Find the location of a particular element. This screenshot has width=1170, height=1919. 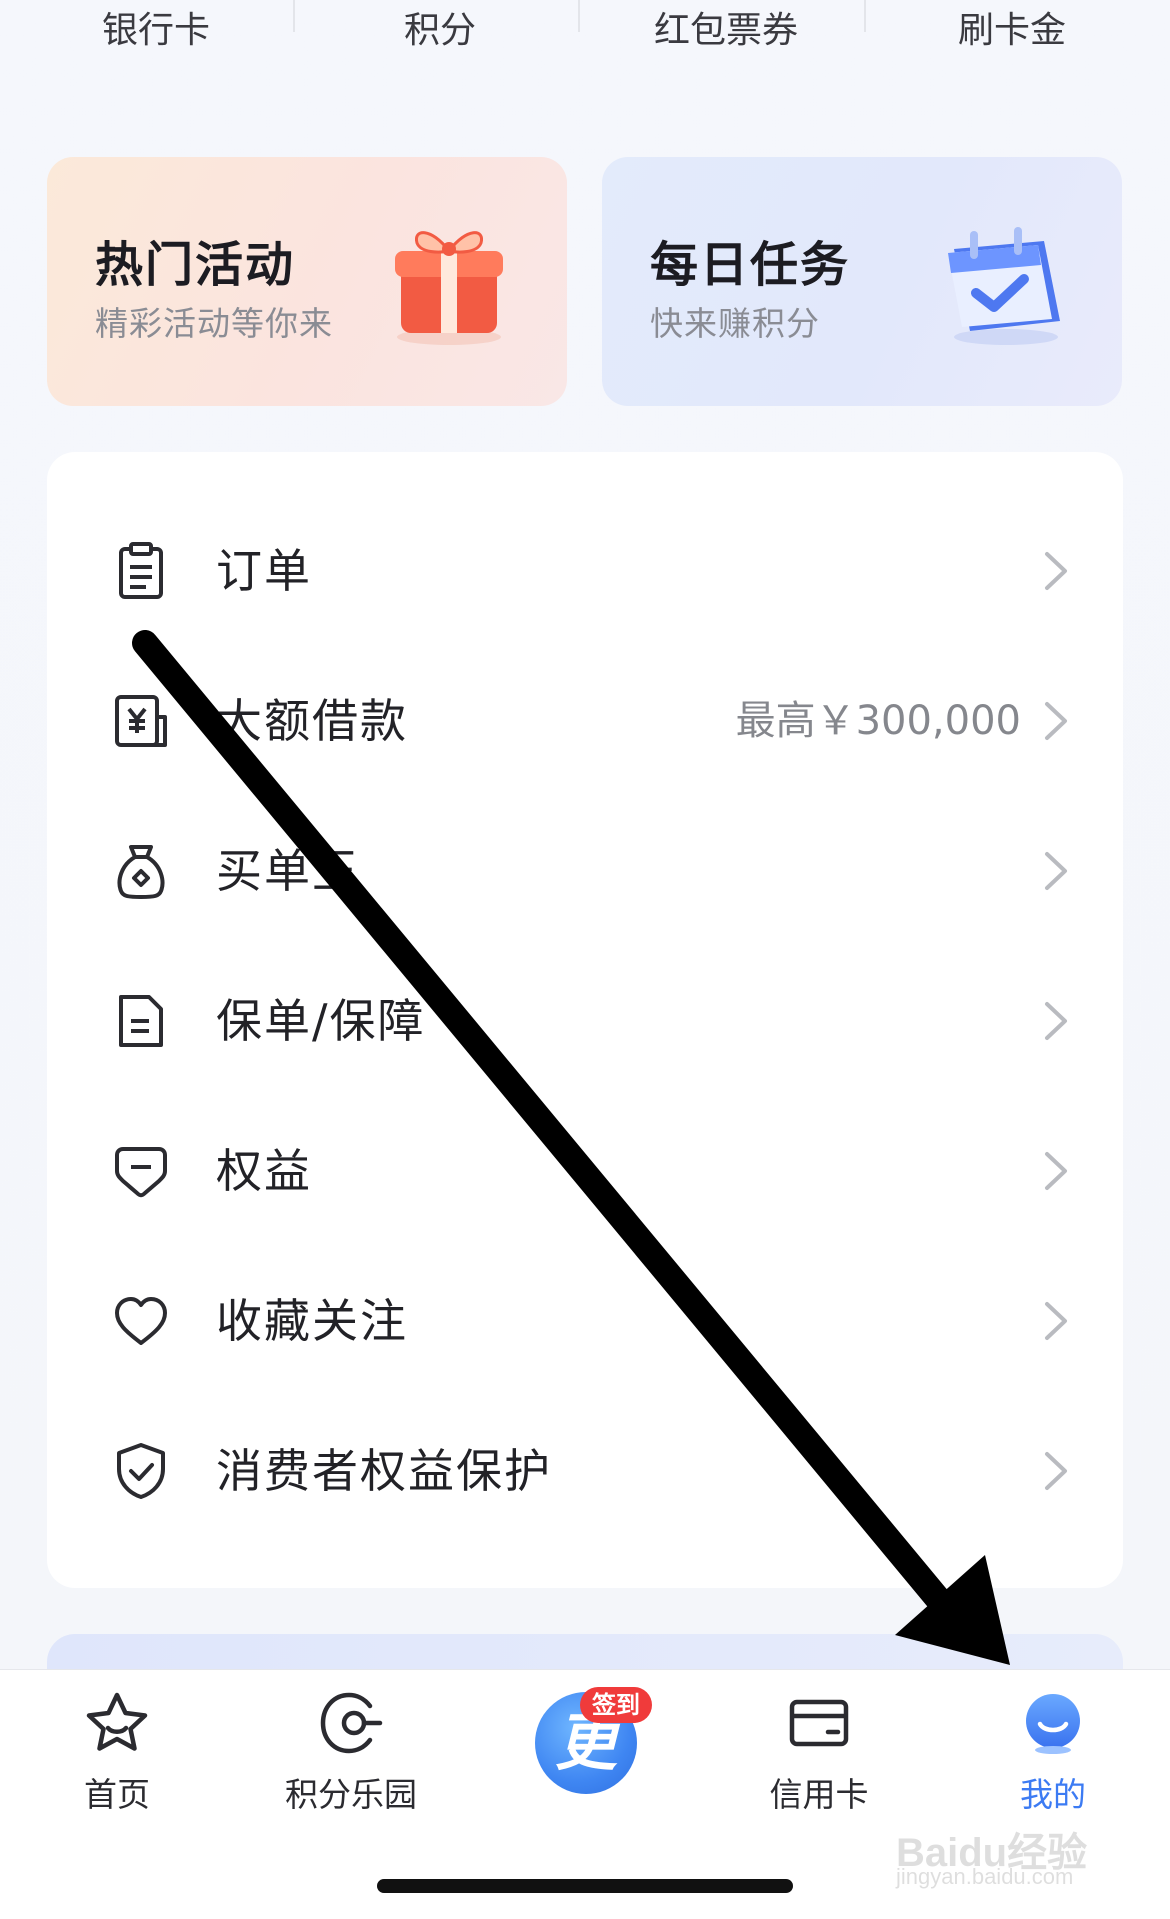

tab-mine: 我的 is located at coordinates (1053, 1750).